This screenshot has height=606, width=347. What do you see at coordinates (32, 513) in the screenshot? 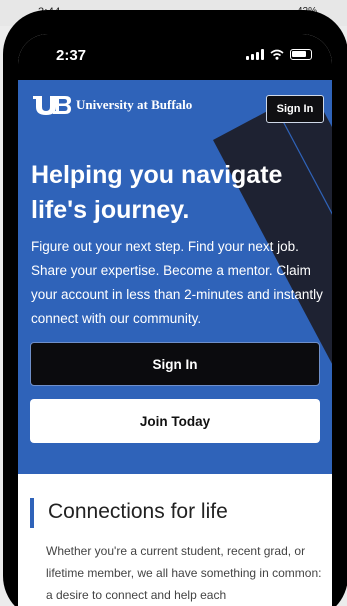
I see `section-accent-bar` at bounding box center [32, 513].